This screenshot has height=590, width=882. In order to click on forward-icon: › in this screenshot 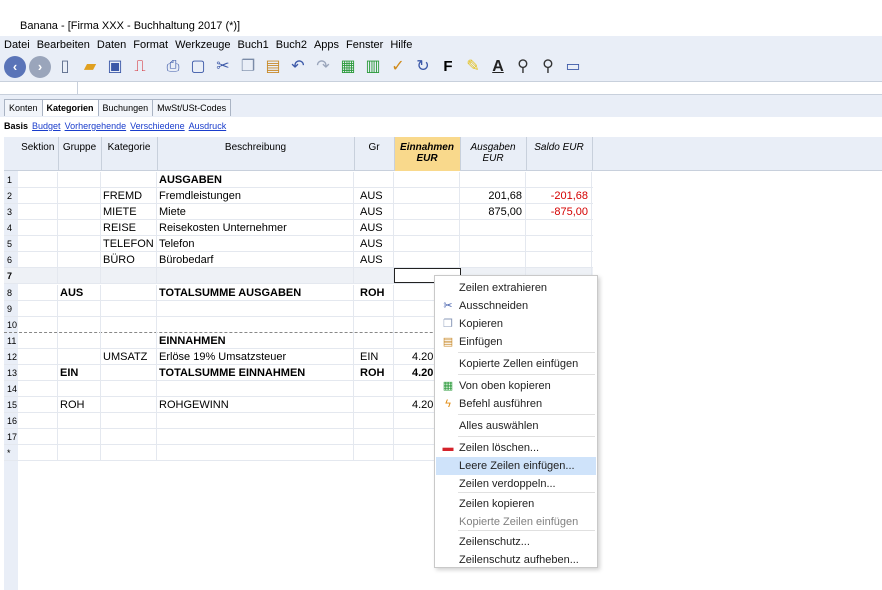, I will do `click(40, 67)`.